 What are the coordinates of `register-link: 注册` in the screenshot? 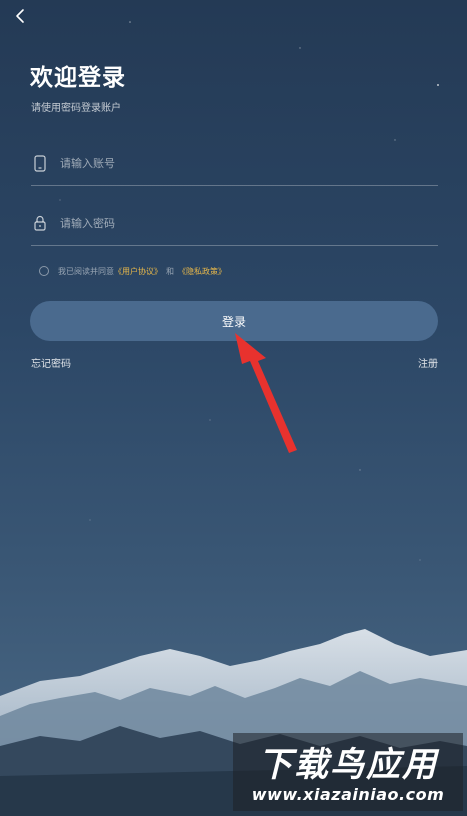 It's located at (428, 362).